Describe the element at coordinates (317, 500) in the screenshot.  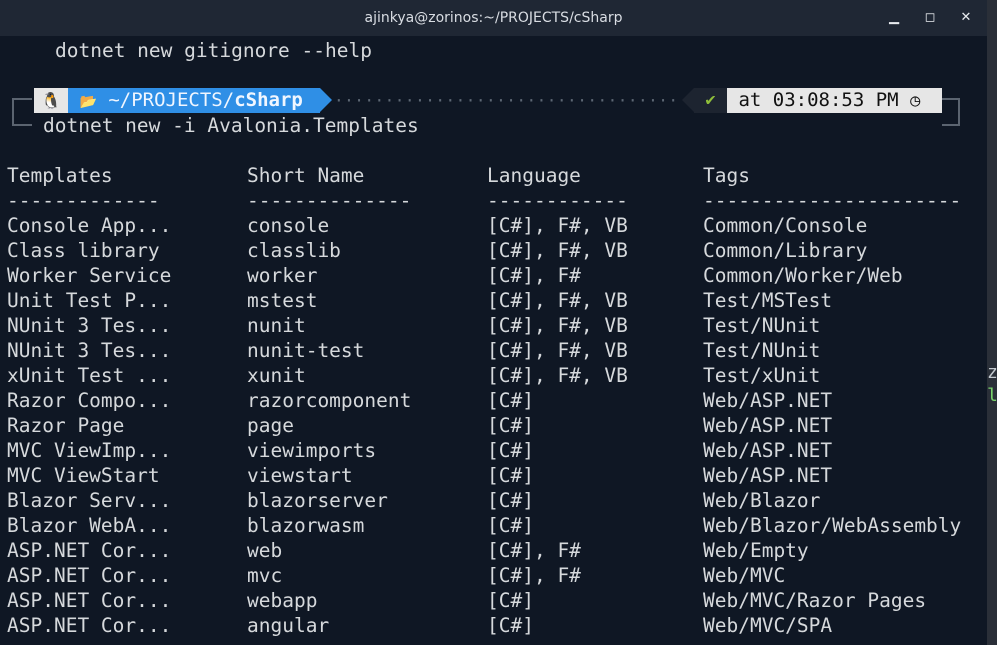
I see `short-name-cell: blazorserver` at that location.